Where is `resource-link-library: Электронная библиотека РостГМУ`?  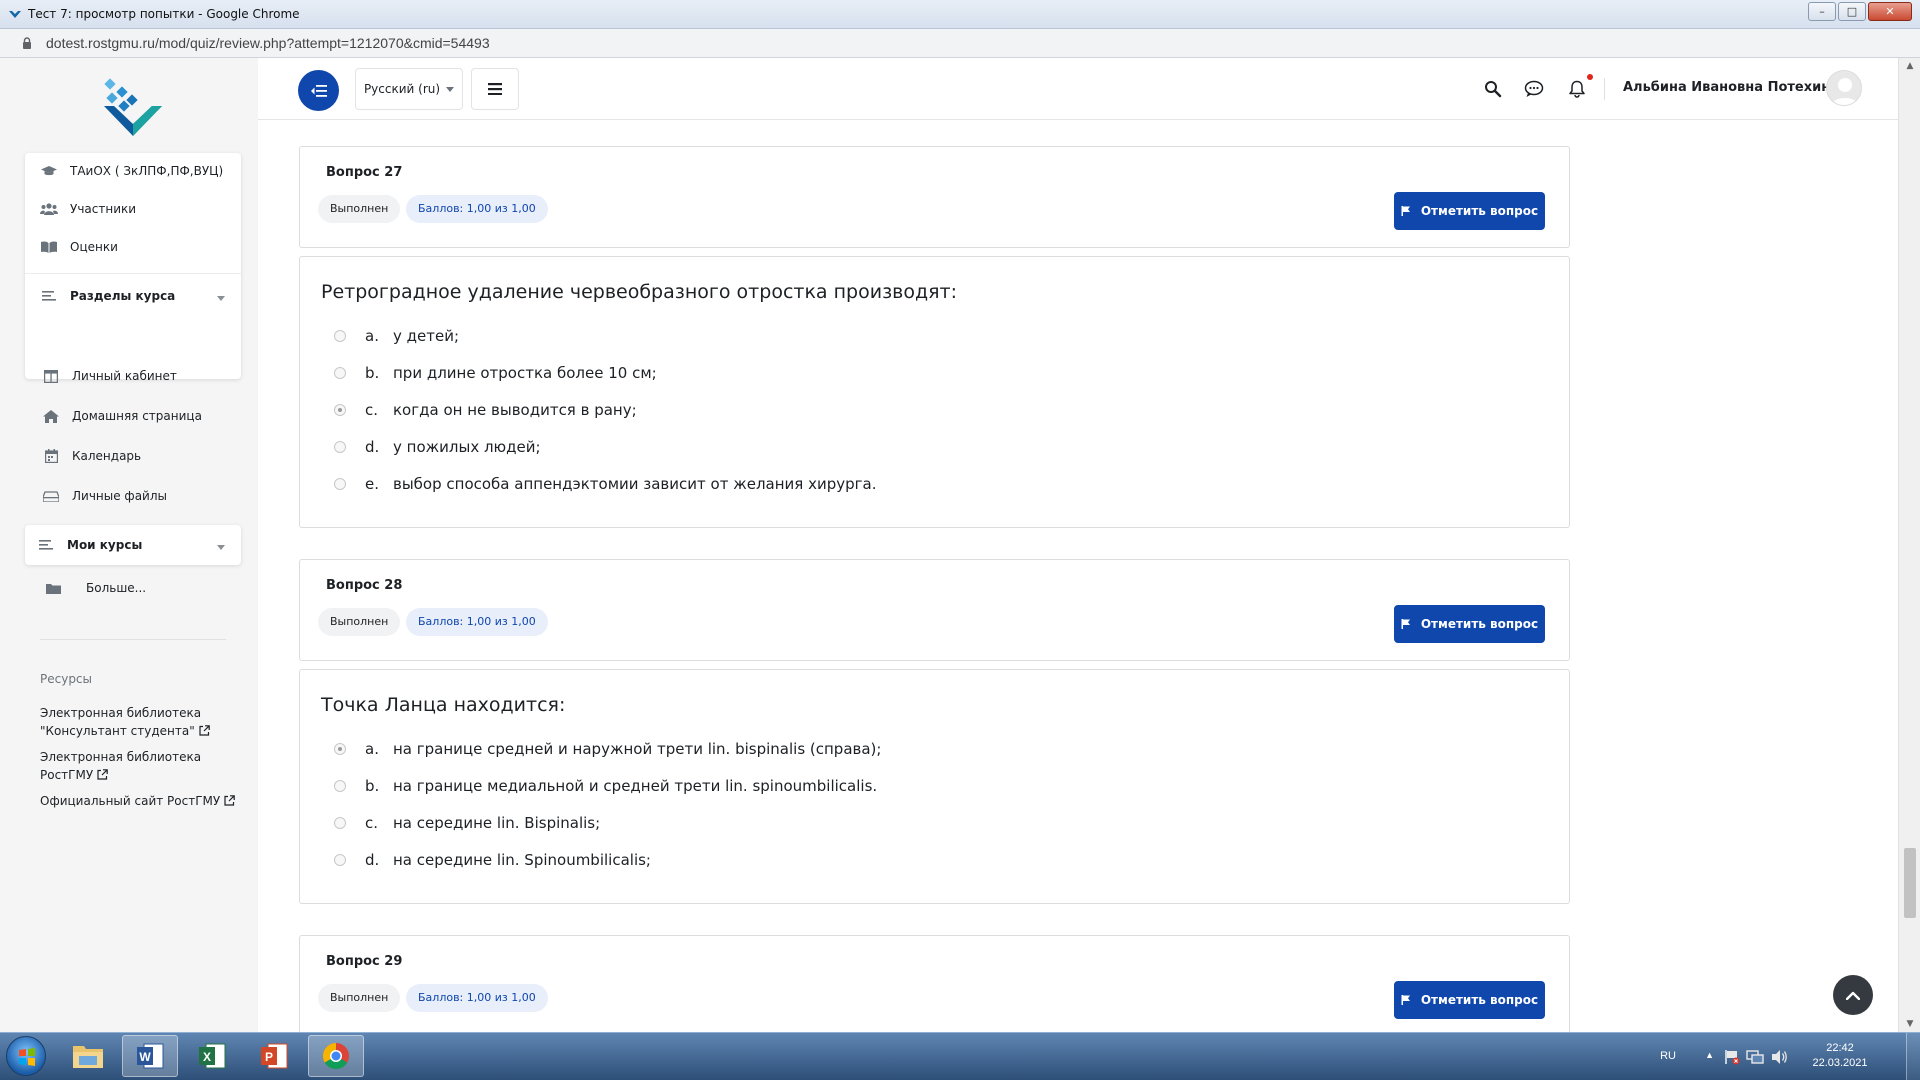
resource-link-library: Электронная библиотека РостГМУ is located at coordinates (120, 766).